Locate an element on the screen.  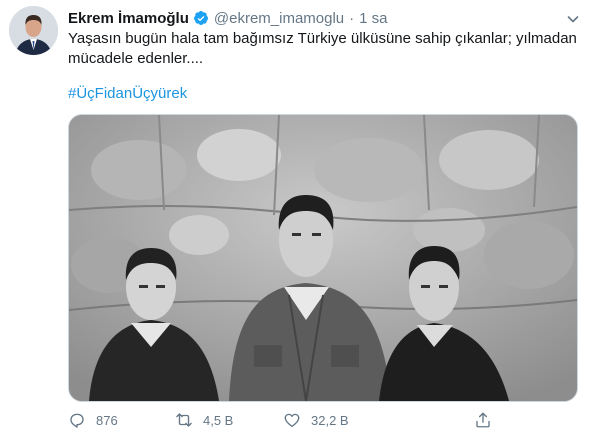
like-button: 32,2 B is located at coordinates (316, 420).